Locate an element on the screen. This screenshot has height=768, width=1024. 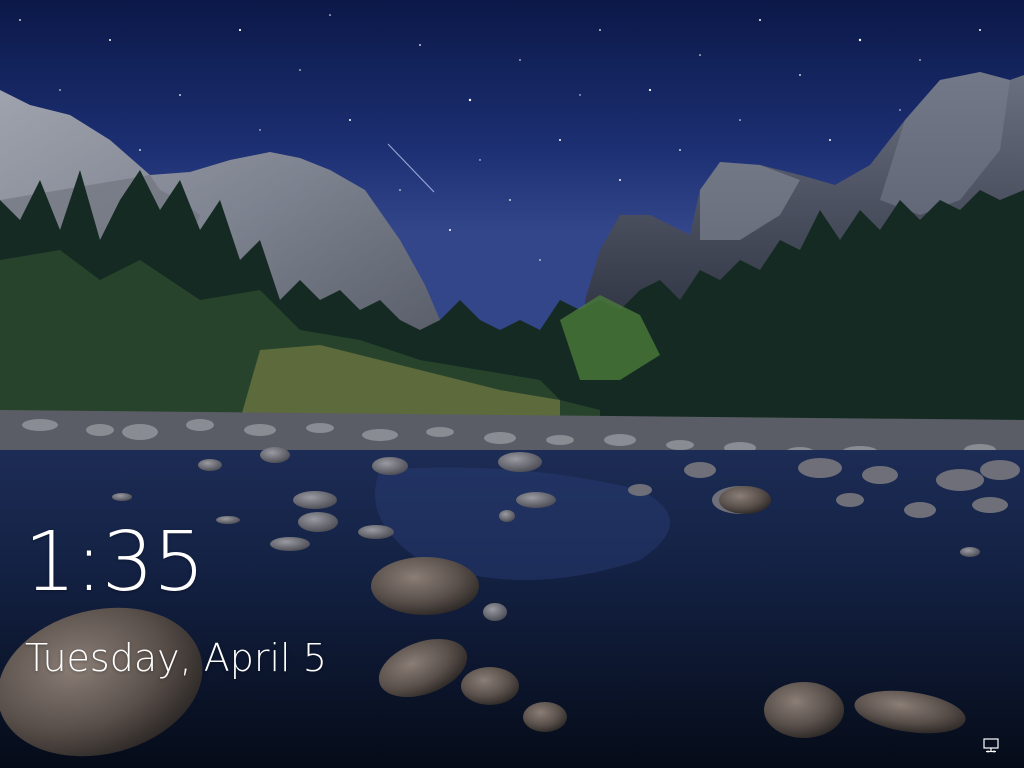
date-label: Tuesday, April 5 is located at coordinates (176, 658).